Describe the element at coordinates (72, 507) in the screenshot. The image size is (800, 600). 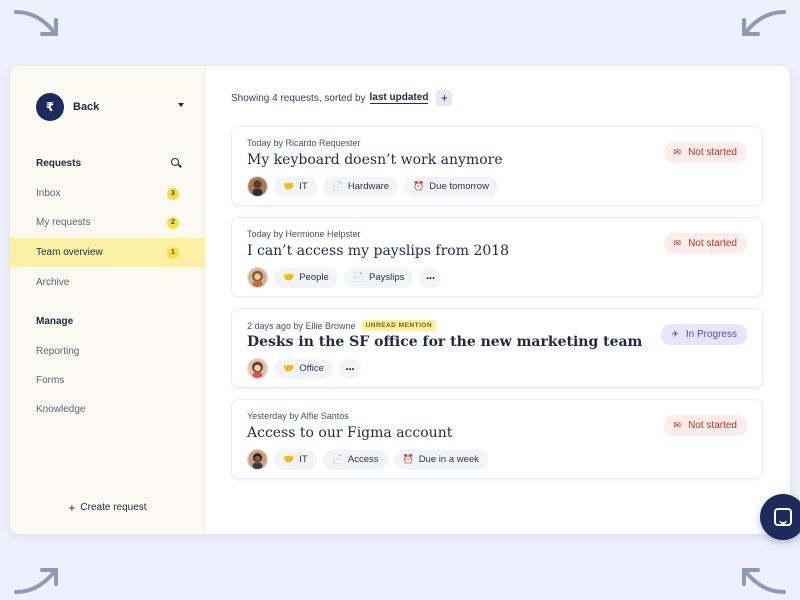
I see `plus-icon: +` at that location.